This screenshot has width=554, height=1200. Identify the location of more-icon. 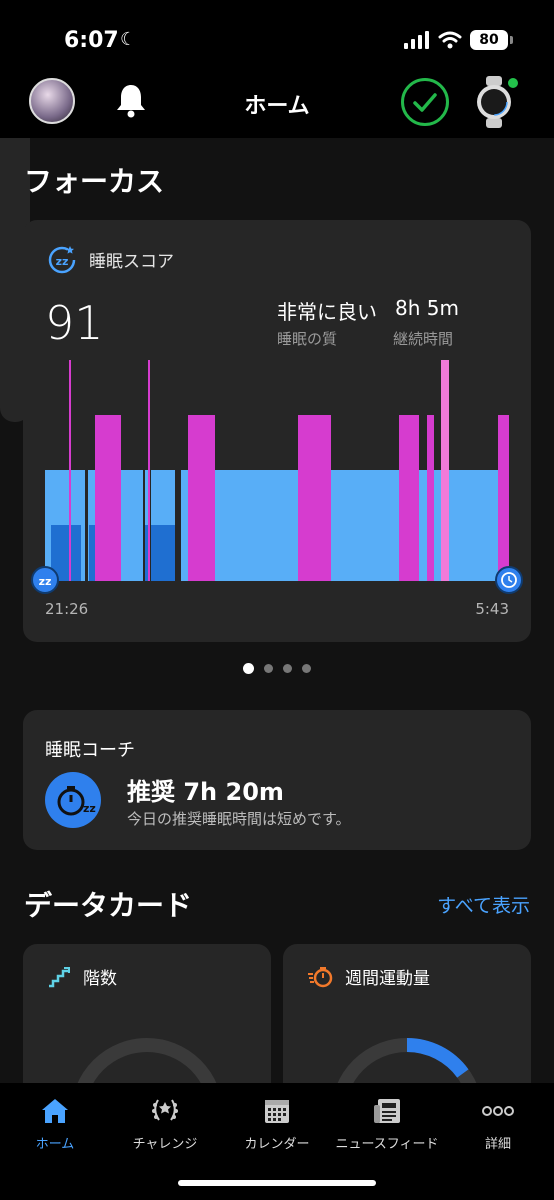
(498, 1111).